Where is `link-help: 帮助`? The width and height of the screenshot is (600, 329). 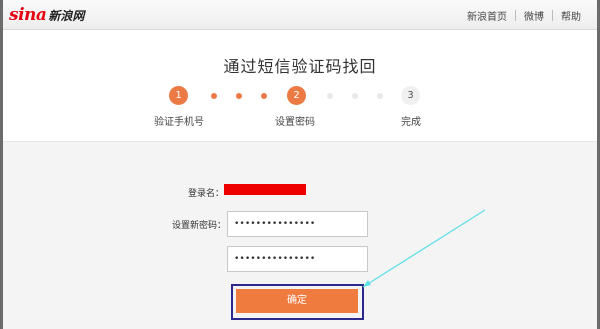
link-help: 帮助 is located at coordinates (571, 15).